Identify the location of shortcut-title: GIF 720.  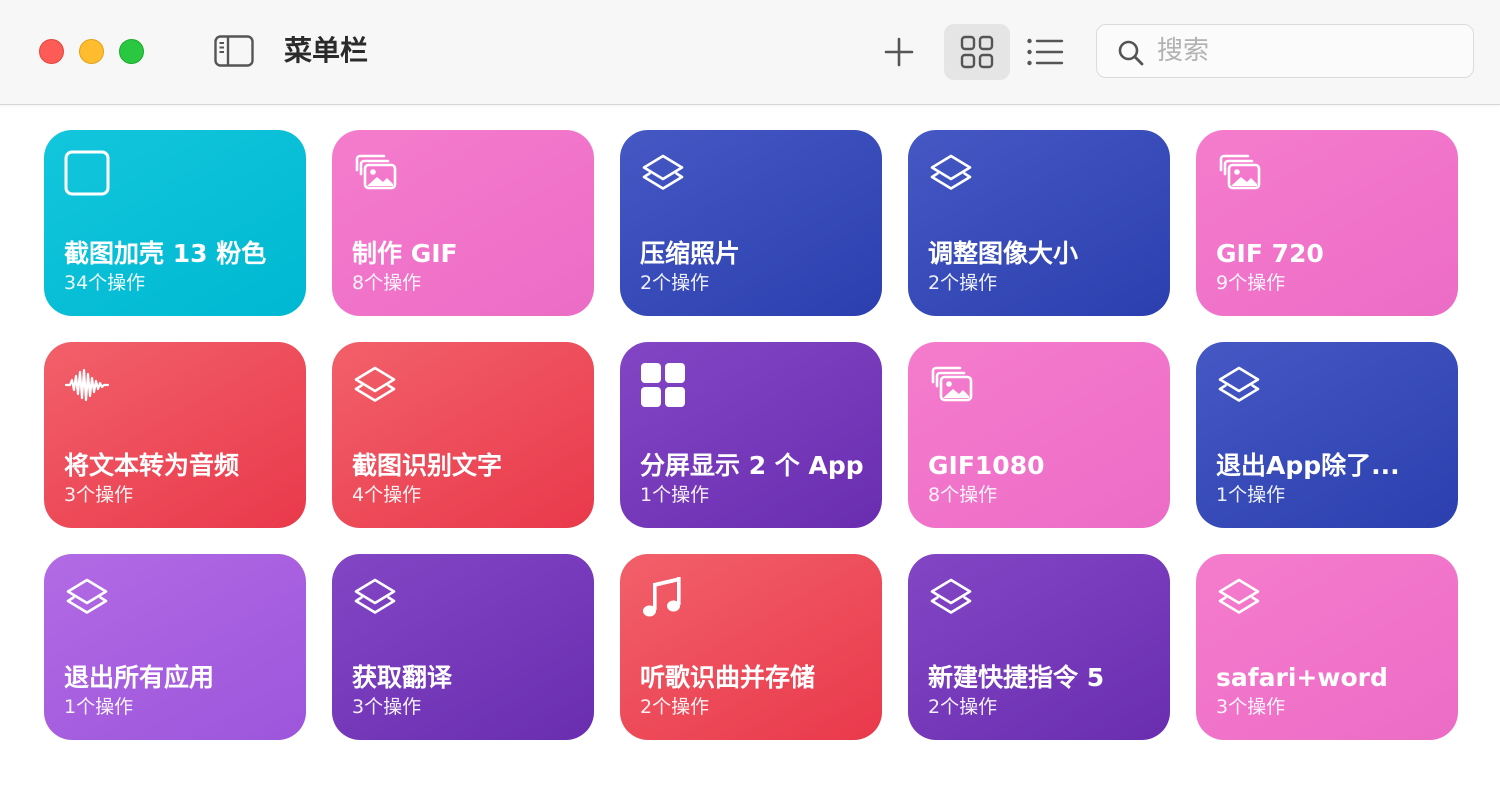
(1270, 253).